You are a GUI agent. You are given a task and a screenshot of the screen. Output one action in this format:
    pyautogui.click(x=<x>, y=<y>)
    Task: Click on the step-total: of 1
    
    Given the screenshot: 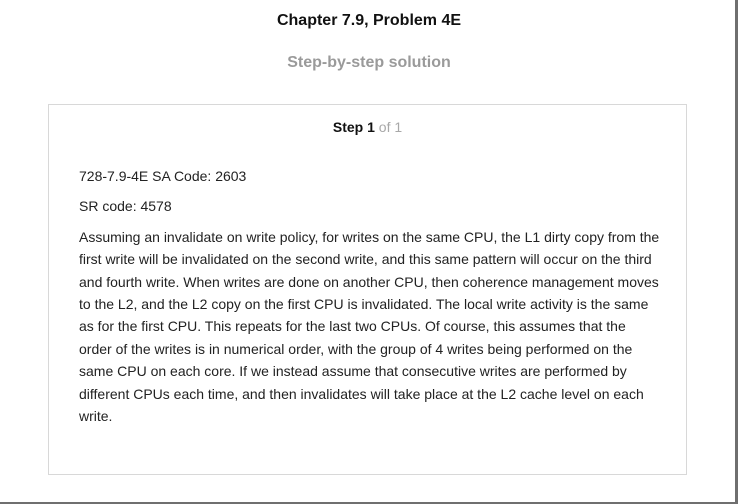 What is the action you would take?
    pyautogui.click(x=390, y=127)
    